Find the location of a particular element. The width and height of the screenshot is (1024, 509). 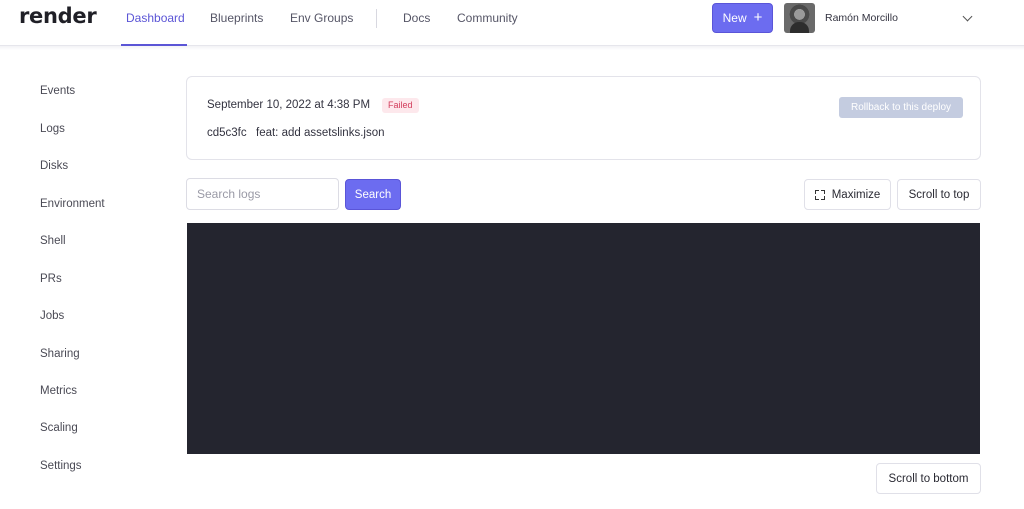

nav-dashboard: Dashboard is located at coordinates (155, 18).